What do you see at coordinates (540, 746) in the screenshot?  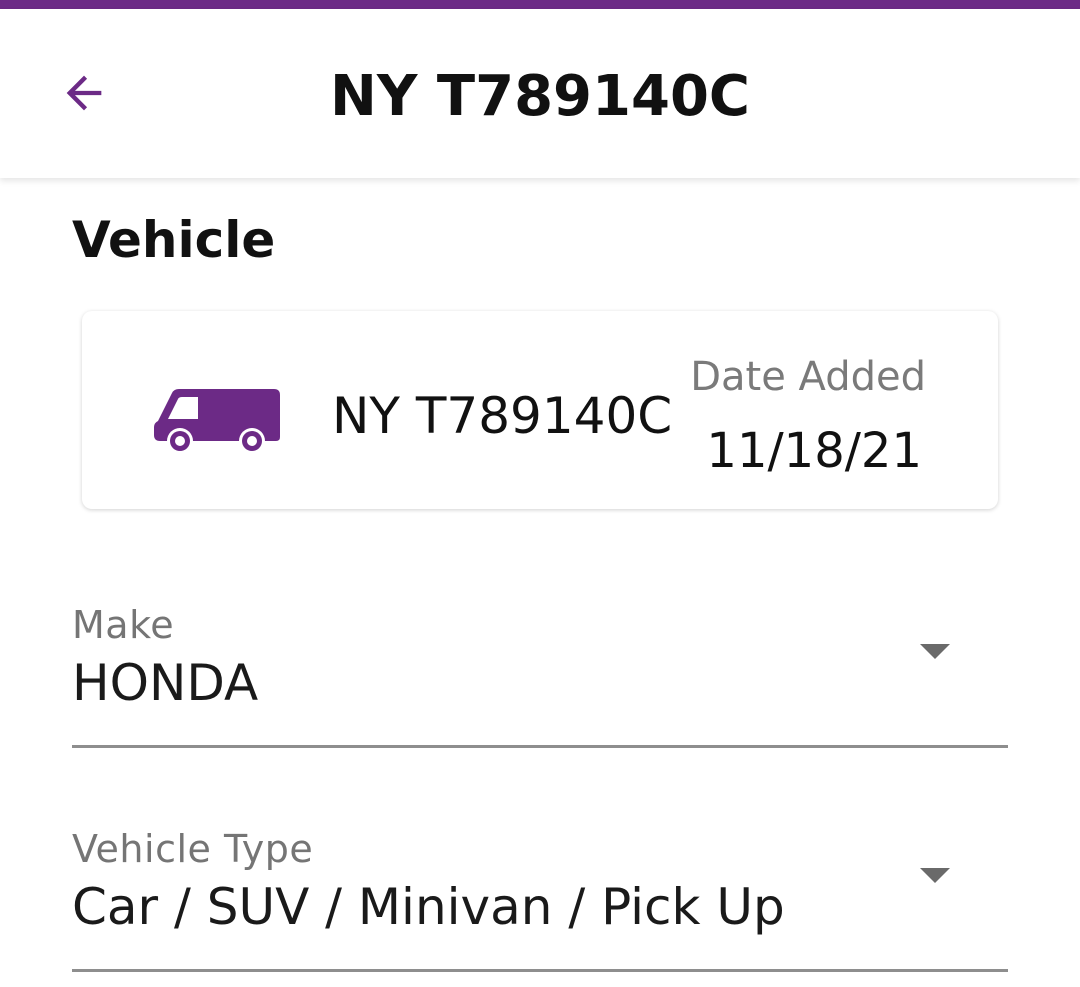 I see `make-underline` at bounding box center [540, 746].